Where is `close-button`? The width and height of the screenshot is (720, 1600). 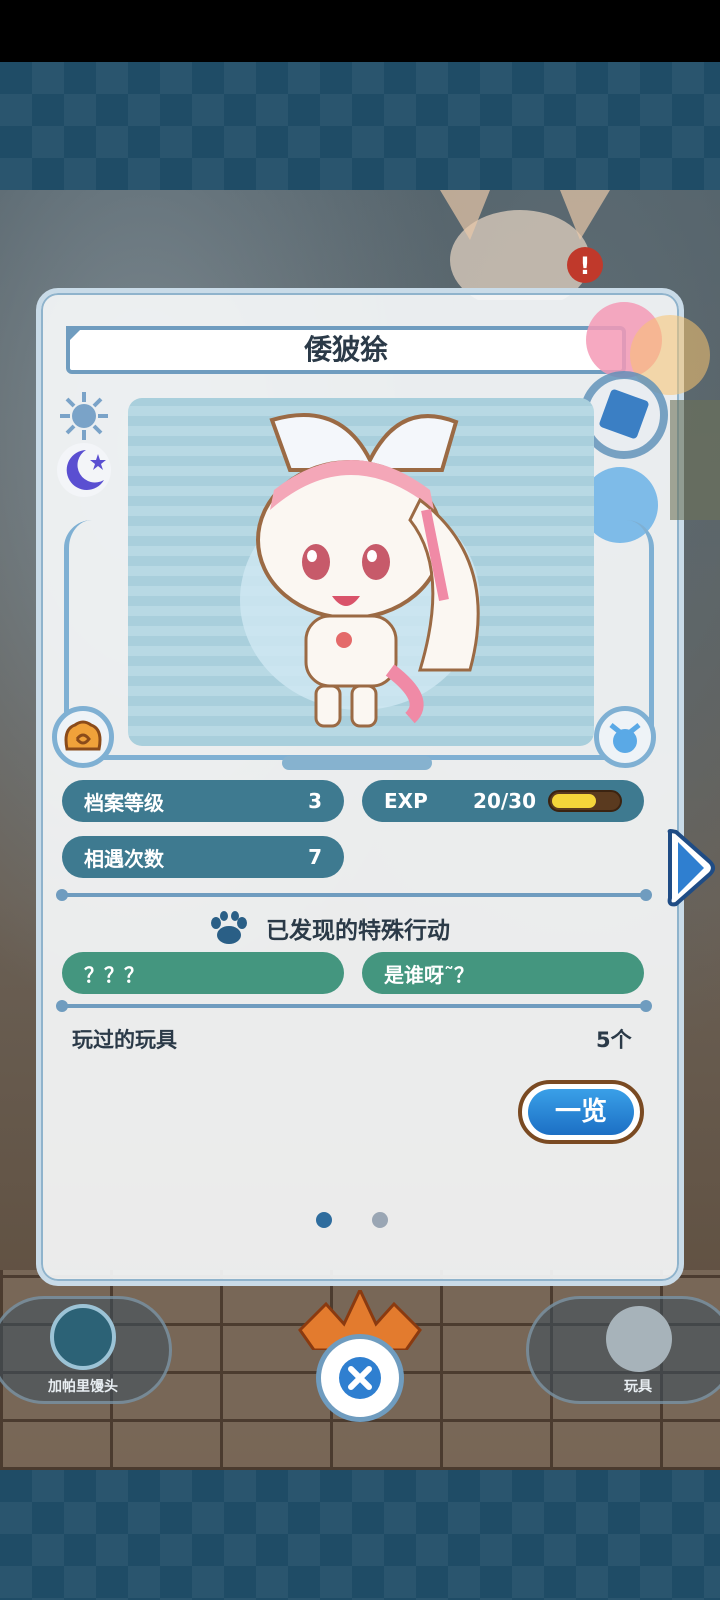 close-button is located at coordinates (360, 1378).